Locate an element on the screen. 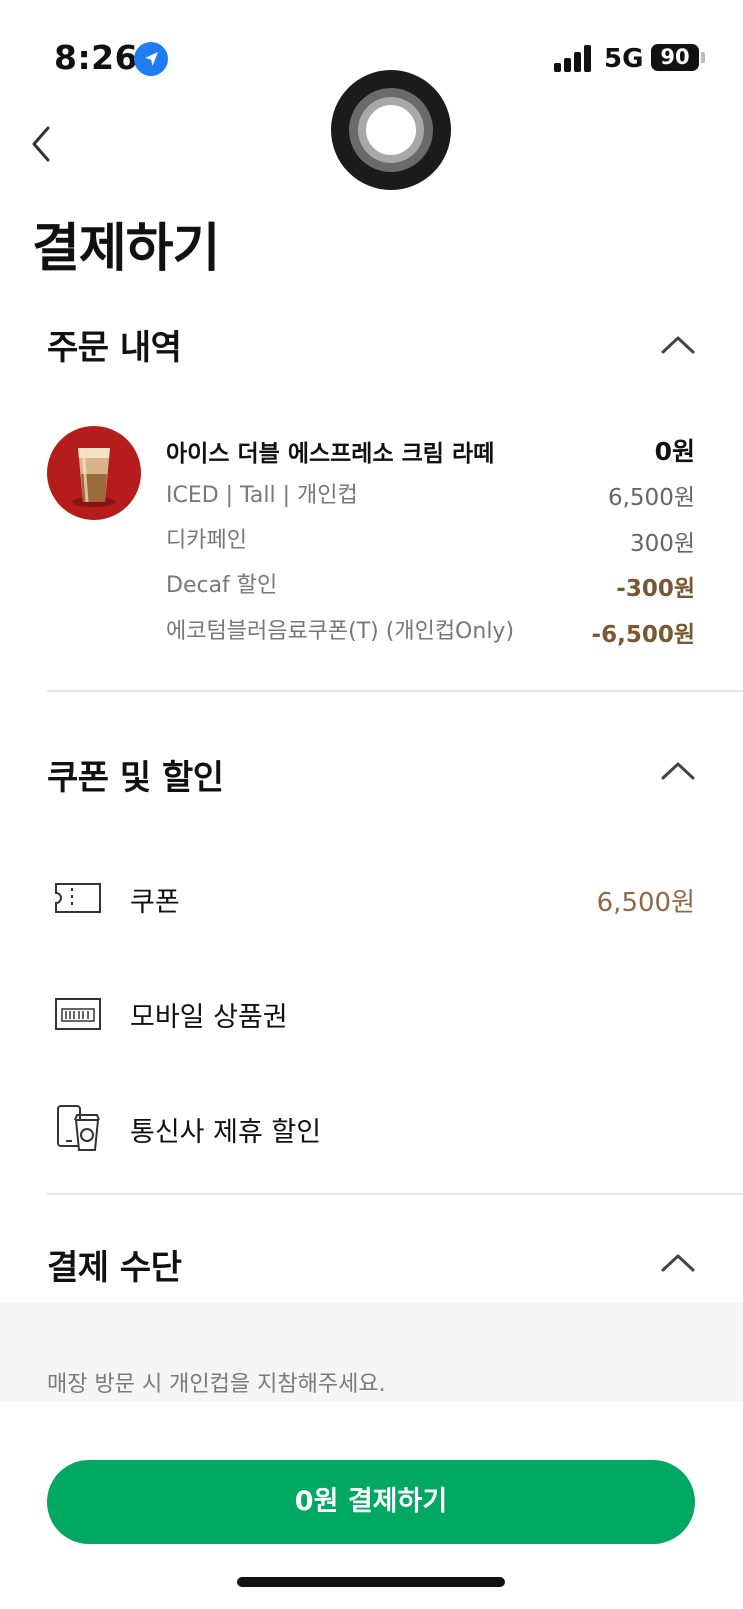 The image size is (743, 1609). gift-card-icon is located at coordinates (78, 1016).